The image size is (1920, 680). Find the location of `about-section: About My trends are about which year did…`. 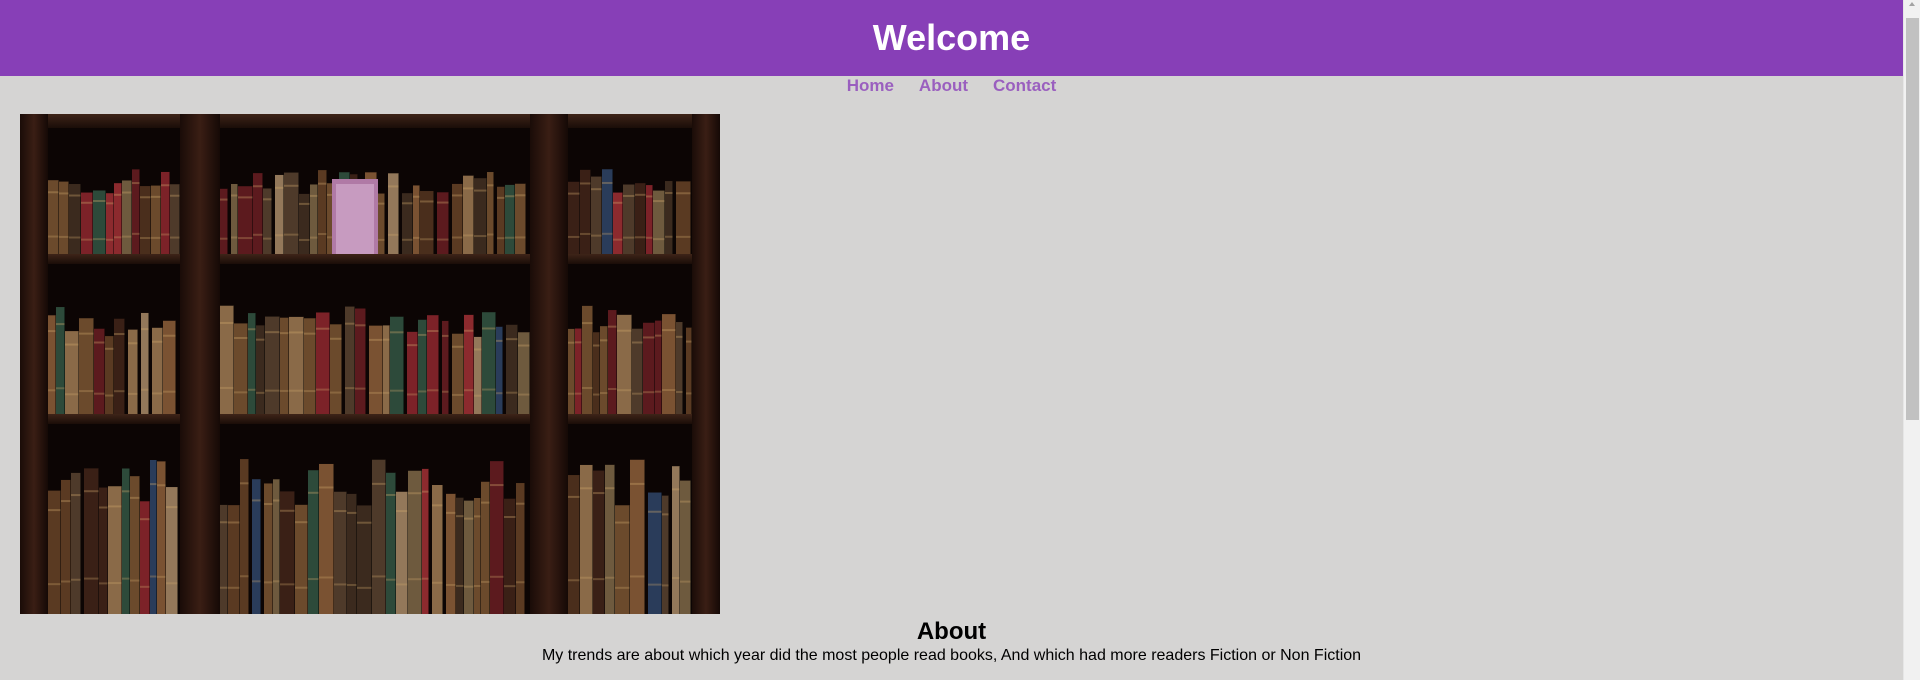

about-section: About My trends are about which year did… is located at coordinates (951, 642).